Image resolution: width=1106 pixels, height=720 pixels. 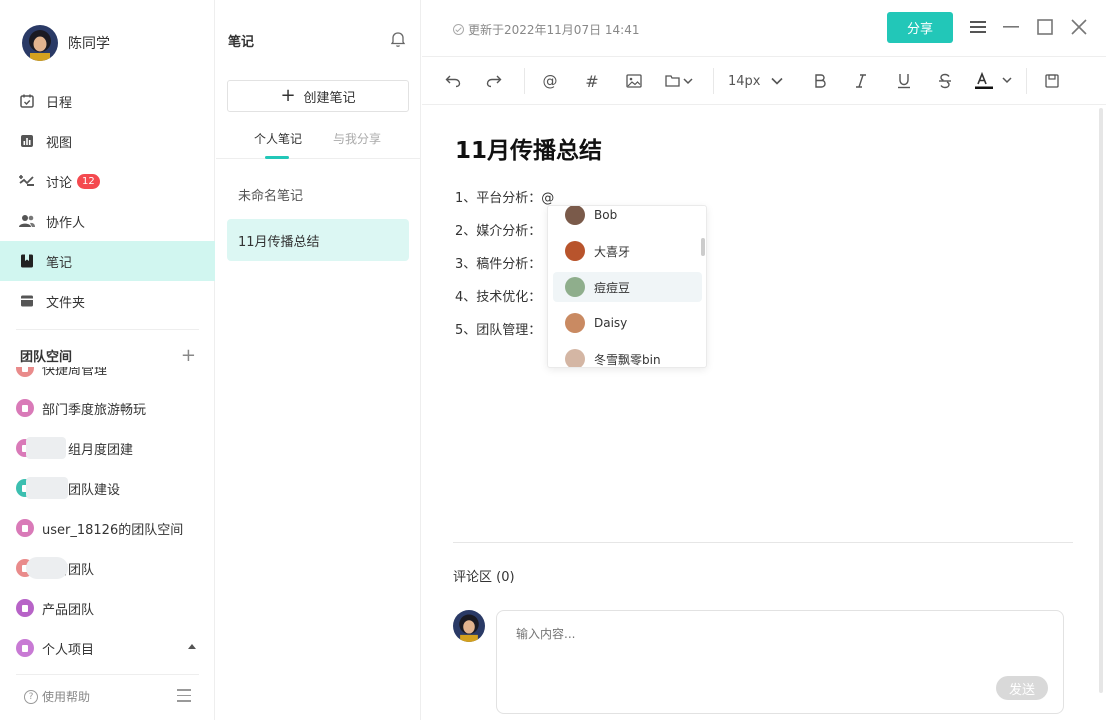 I want to click on nav-item-notes: 笔记, so click(x=107, y=261).